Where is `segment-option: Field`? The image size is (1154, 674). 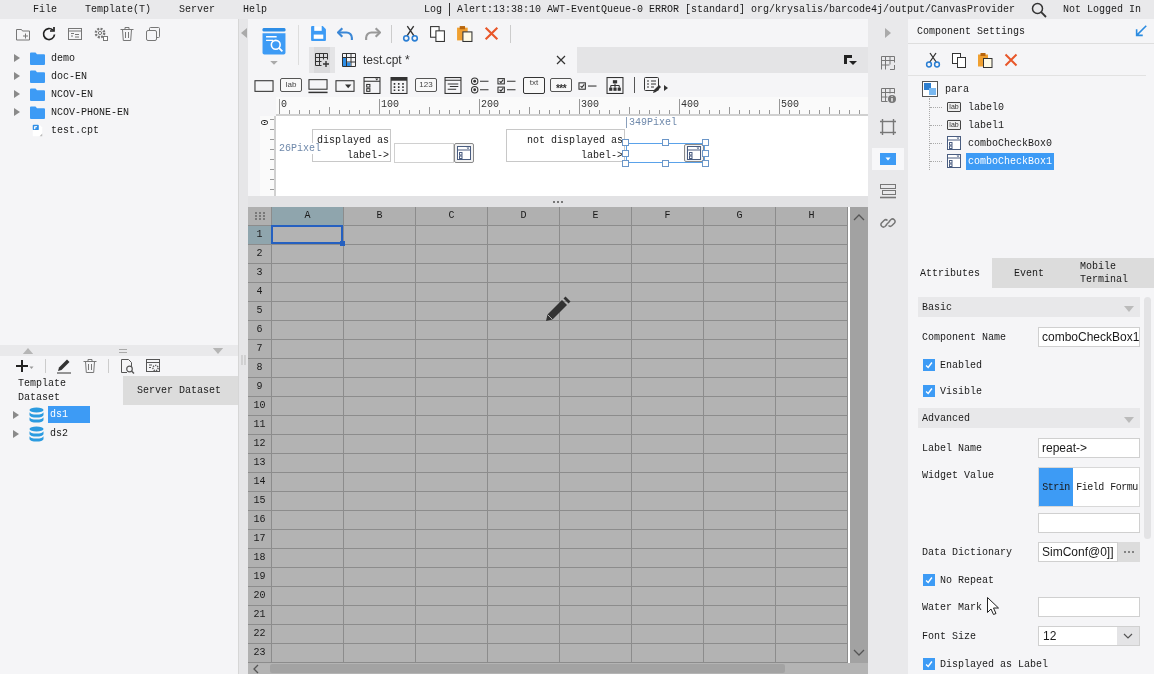 segment-option: Field is located at coordinates (1090, 487).